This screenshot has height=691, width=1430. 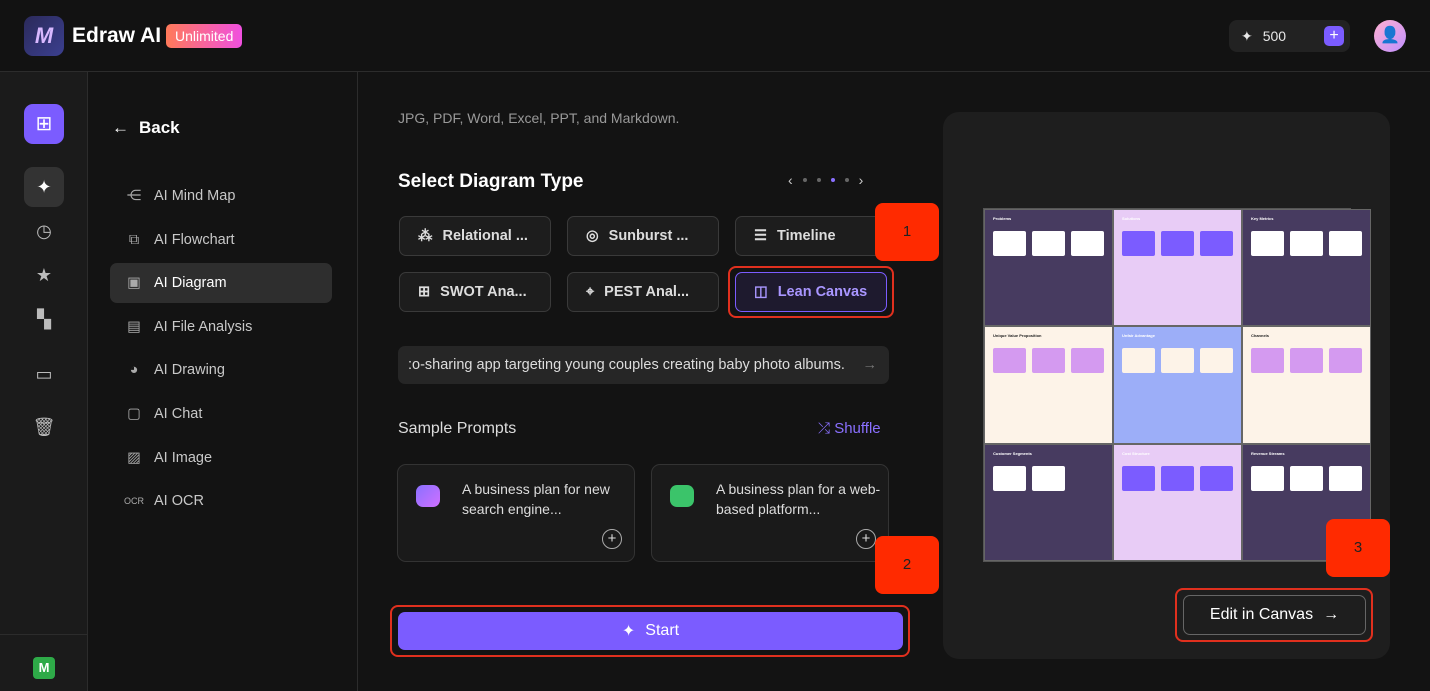 What do you see at coordinates (44, 124) in the screenshot?
I see `new-button: ⊞` at bounding box center [44, 124].